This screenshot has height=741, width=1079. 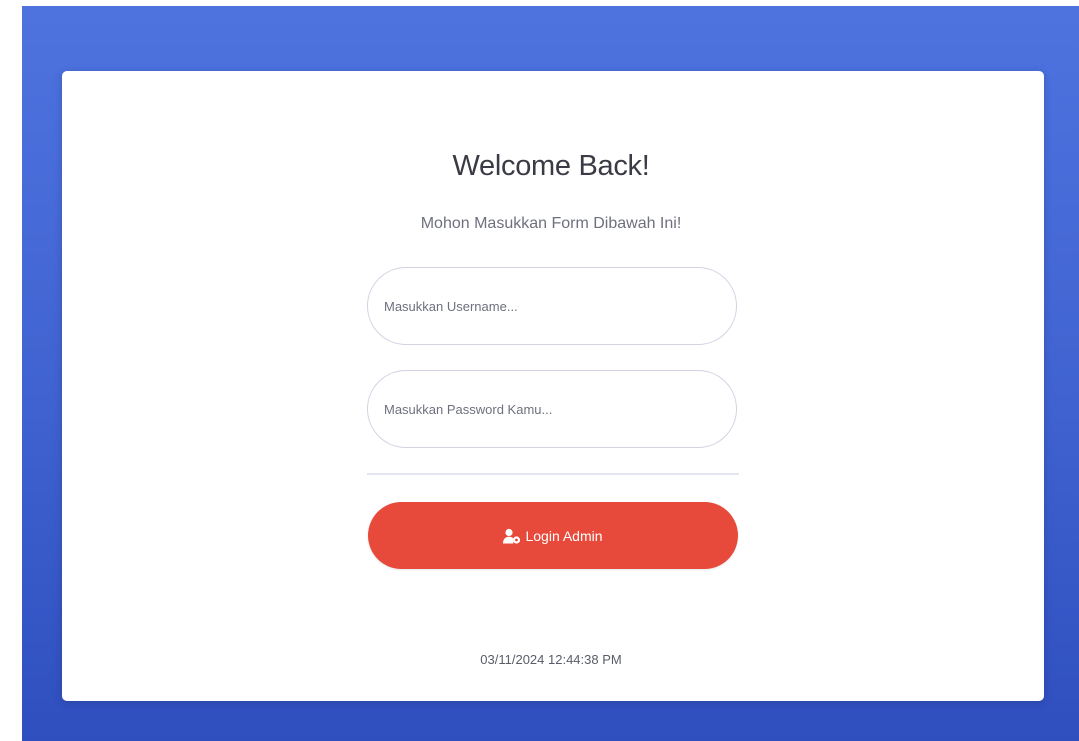 What do you see at coordinates (551, 659) in the screenshot?
I see `timestamp: 03/11/2024 12:44:38 PM` at bounding box center [551, 659].